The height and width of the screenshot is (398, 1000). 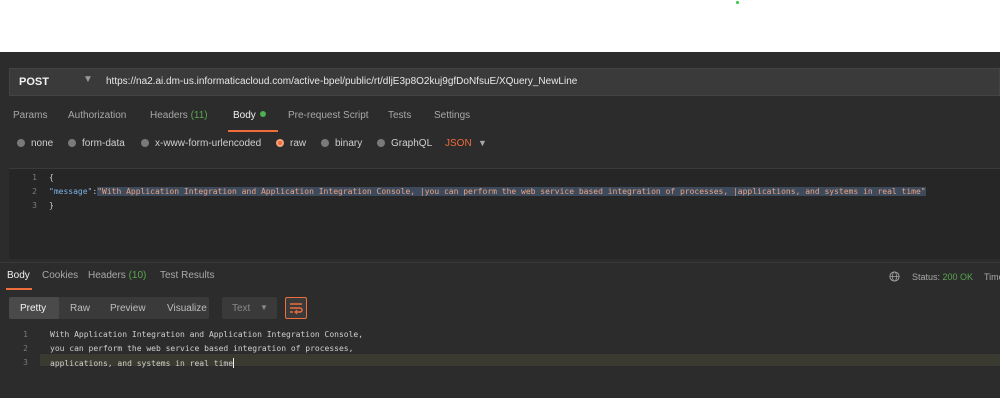 I want to click on radio-circle-selected, so click(x=280, y=143).